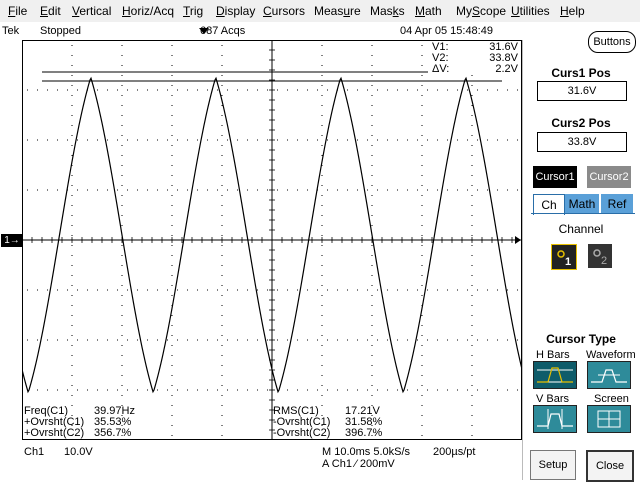 The image size is (640, 482). I want to click on menu-item-text: ile, so click(21, 11).